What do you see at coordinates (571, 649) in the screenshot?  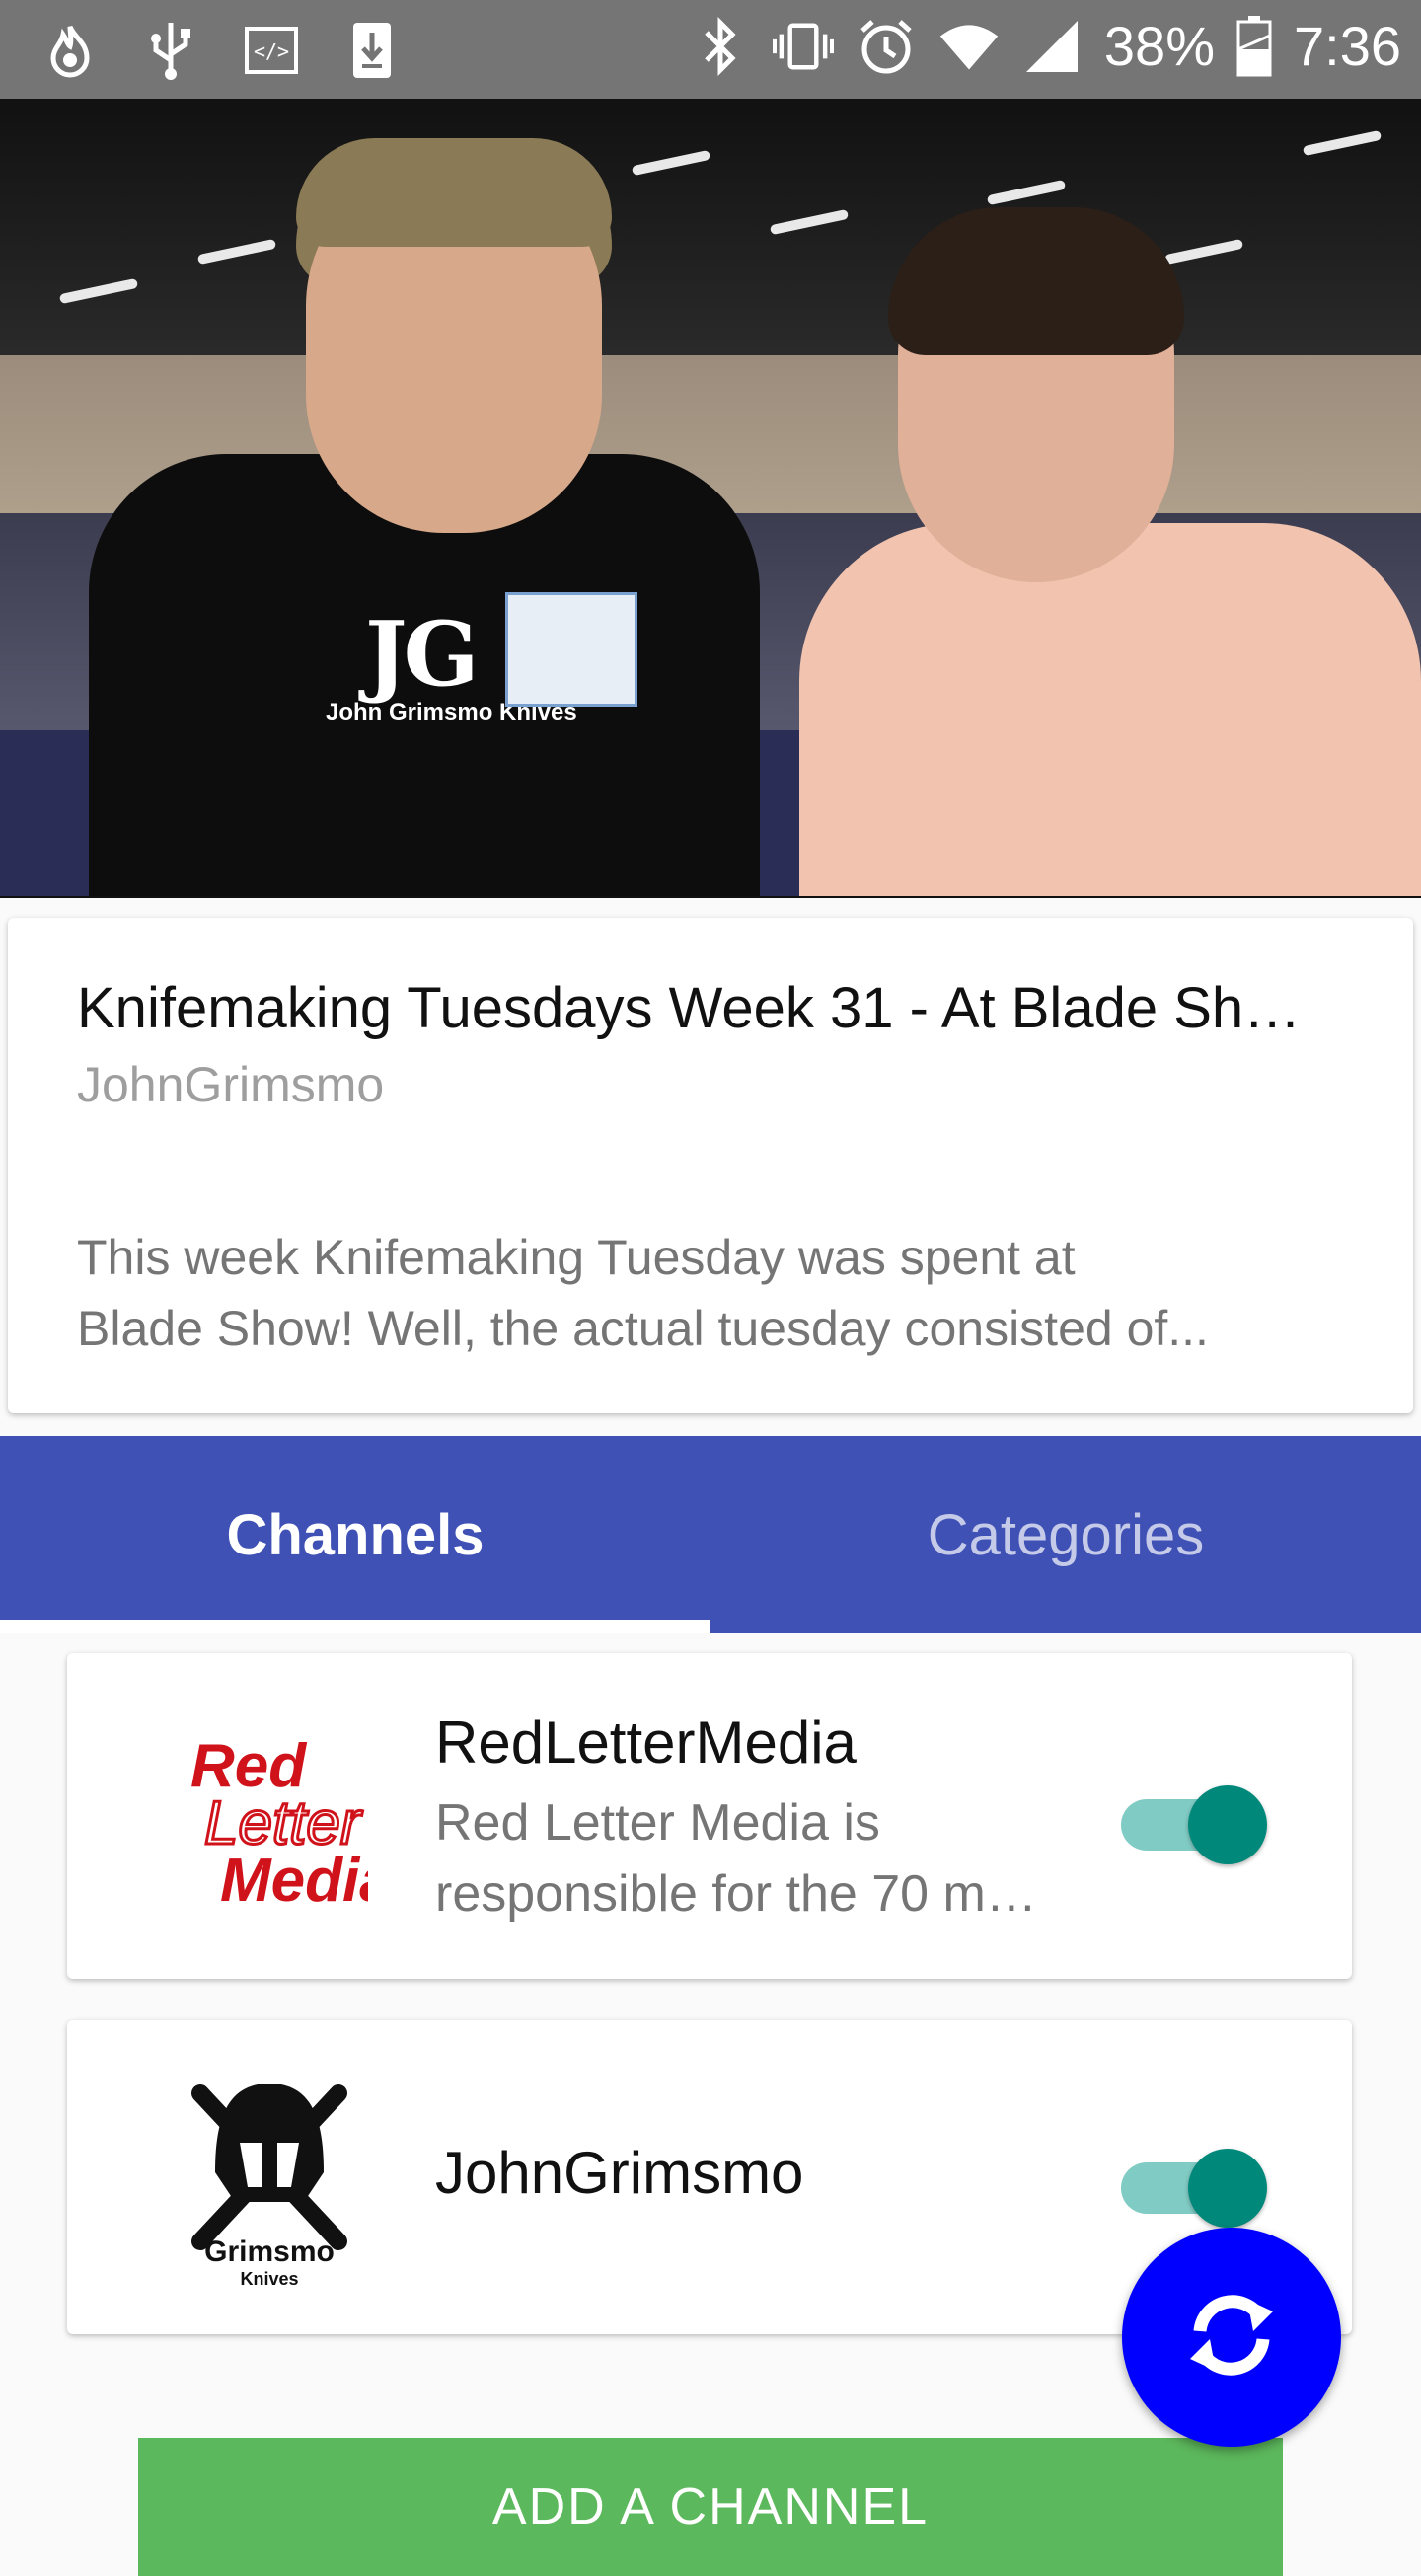 I see `name-badge` at bounding box center [571, 649].